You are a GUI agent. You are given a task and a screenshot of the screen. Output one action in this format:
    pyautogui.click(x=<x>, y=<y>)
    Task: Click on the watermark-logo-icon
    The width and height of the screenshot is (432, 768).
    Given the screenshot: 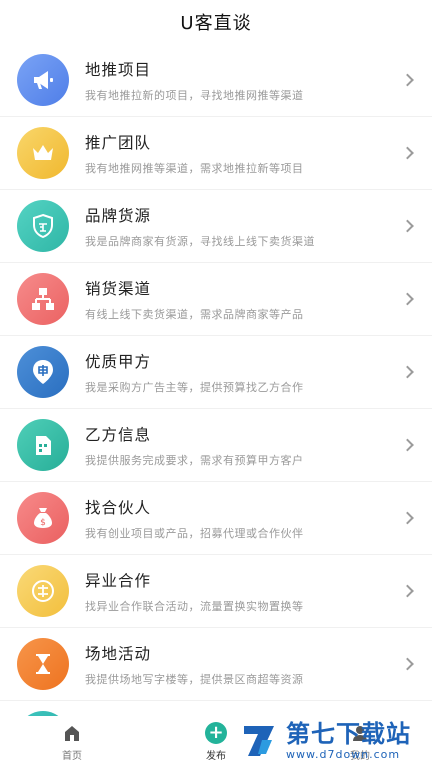 What is the action you would take?
    pyautogui.click(x=259, y=741)
    